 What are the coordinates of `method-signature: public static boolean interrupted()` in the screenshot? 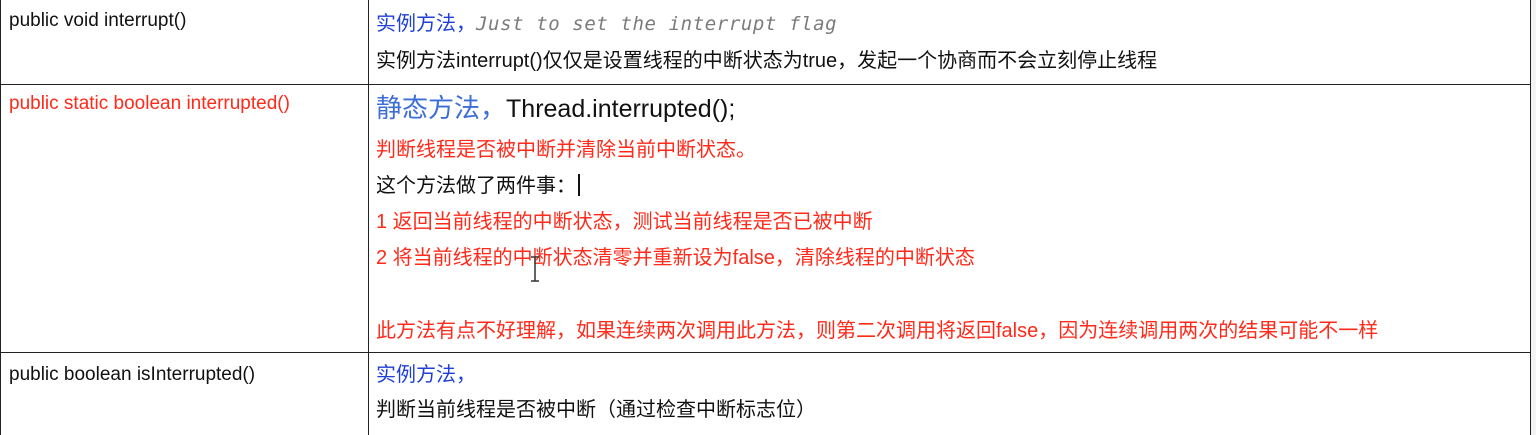 It's located at (149, 103).